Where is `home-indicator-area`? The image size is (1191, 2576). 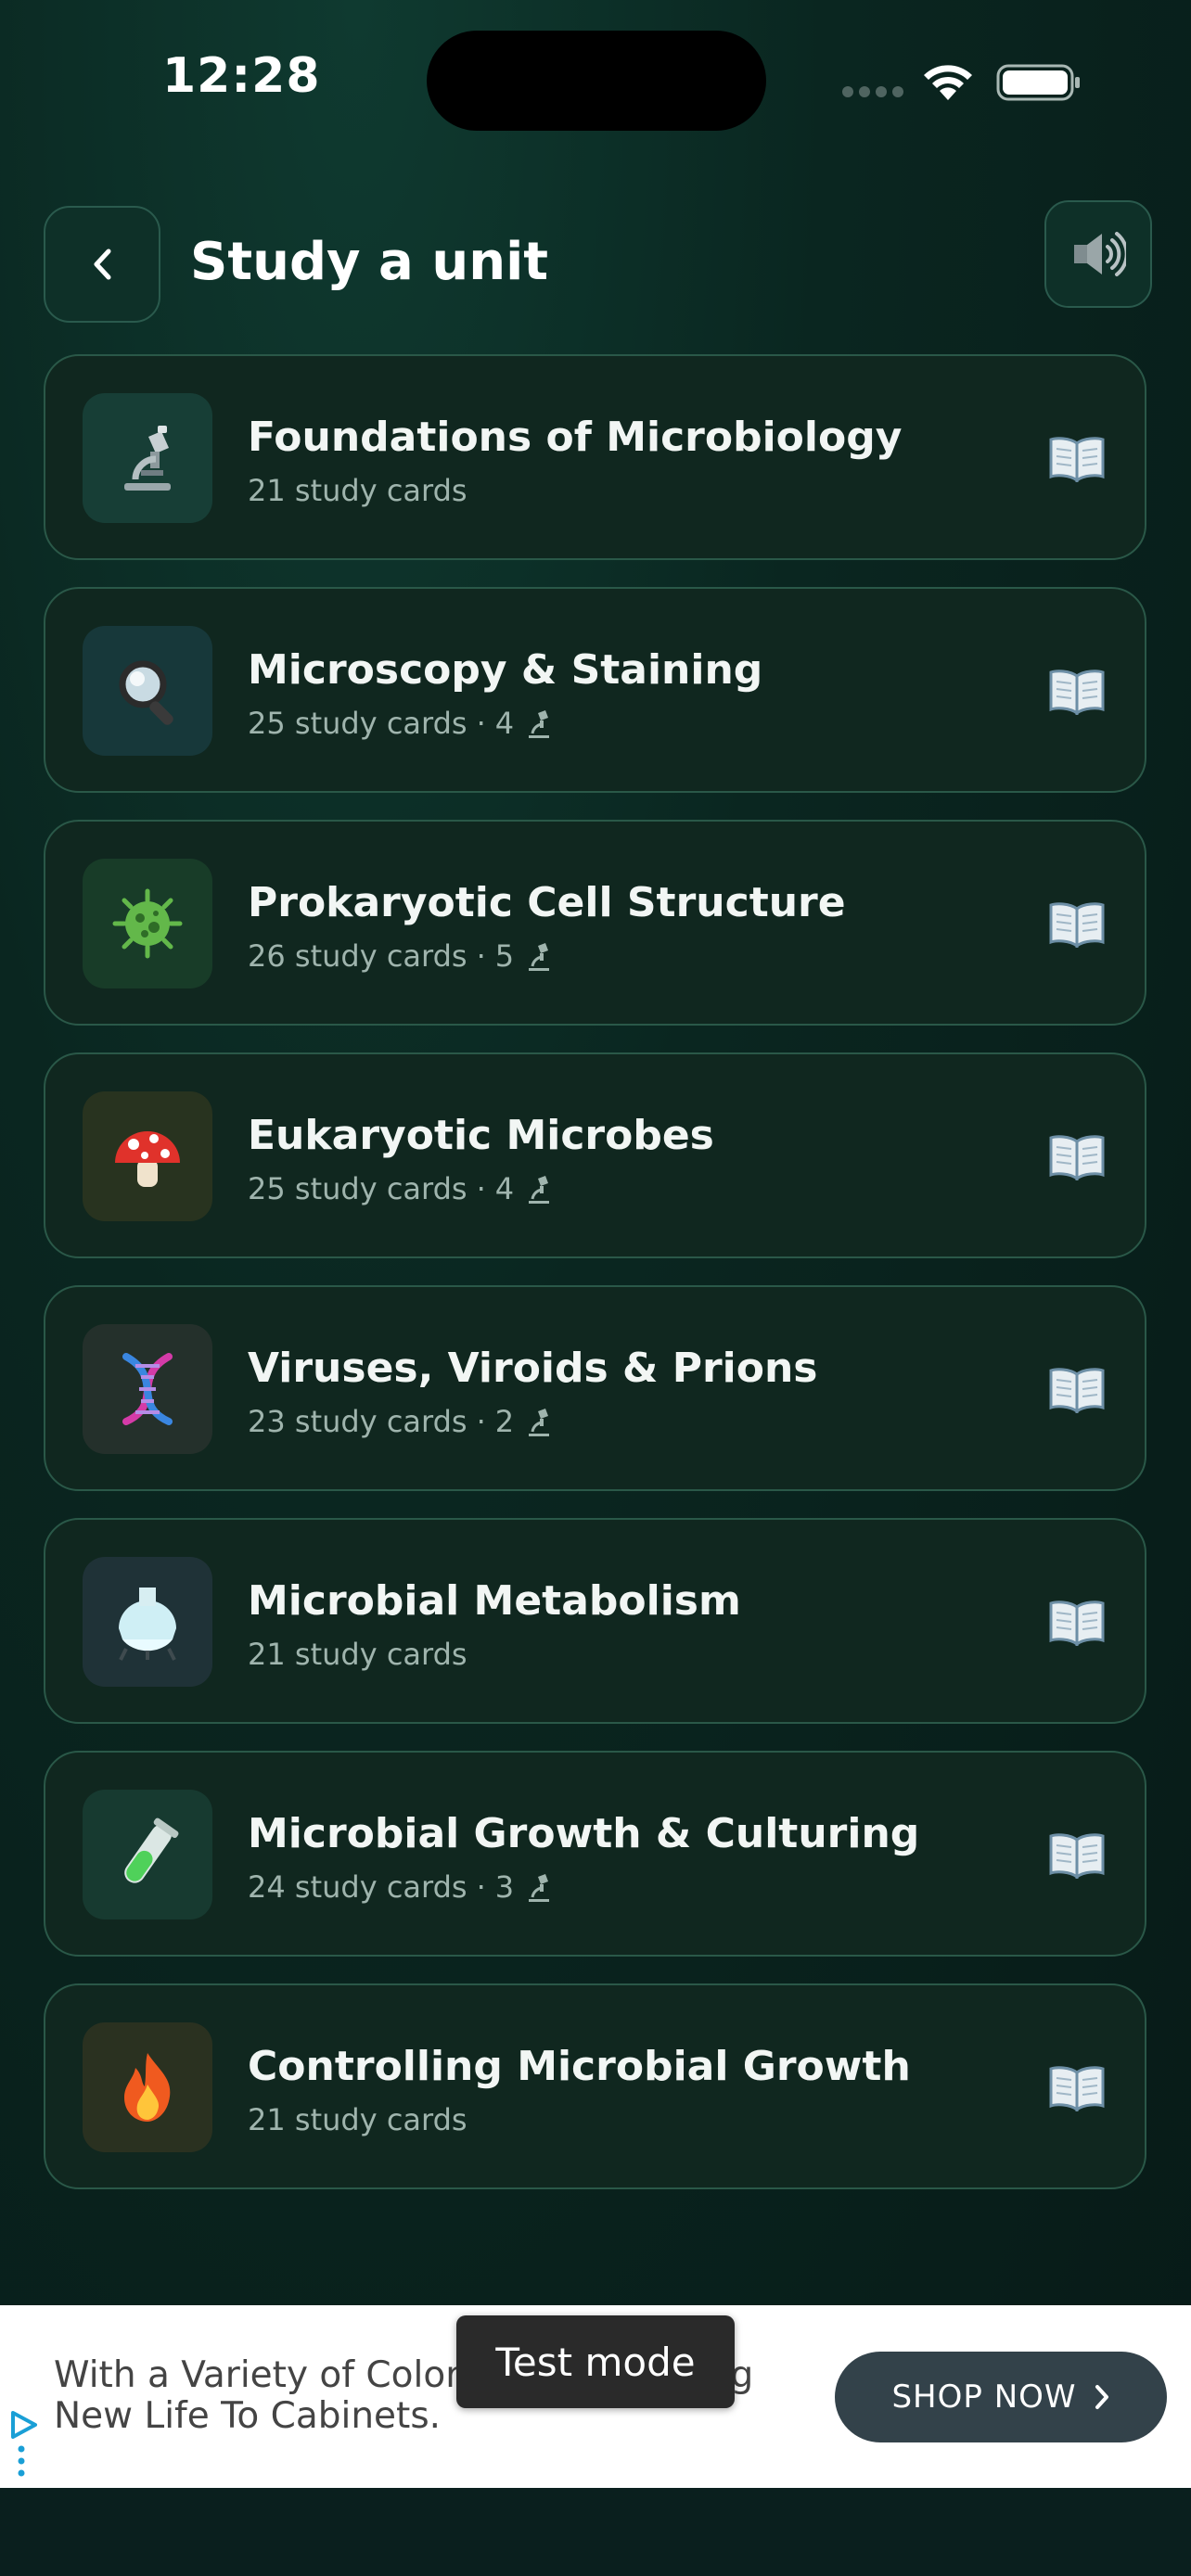
home-indicator-area is located at coordinates (595, 2532).